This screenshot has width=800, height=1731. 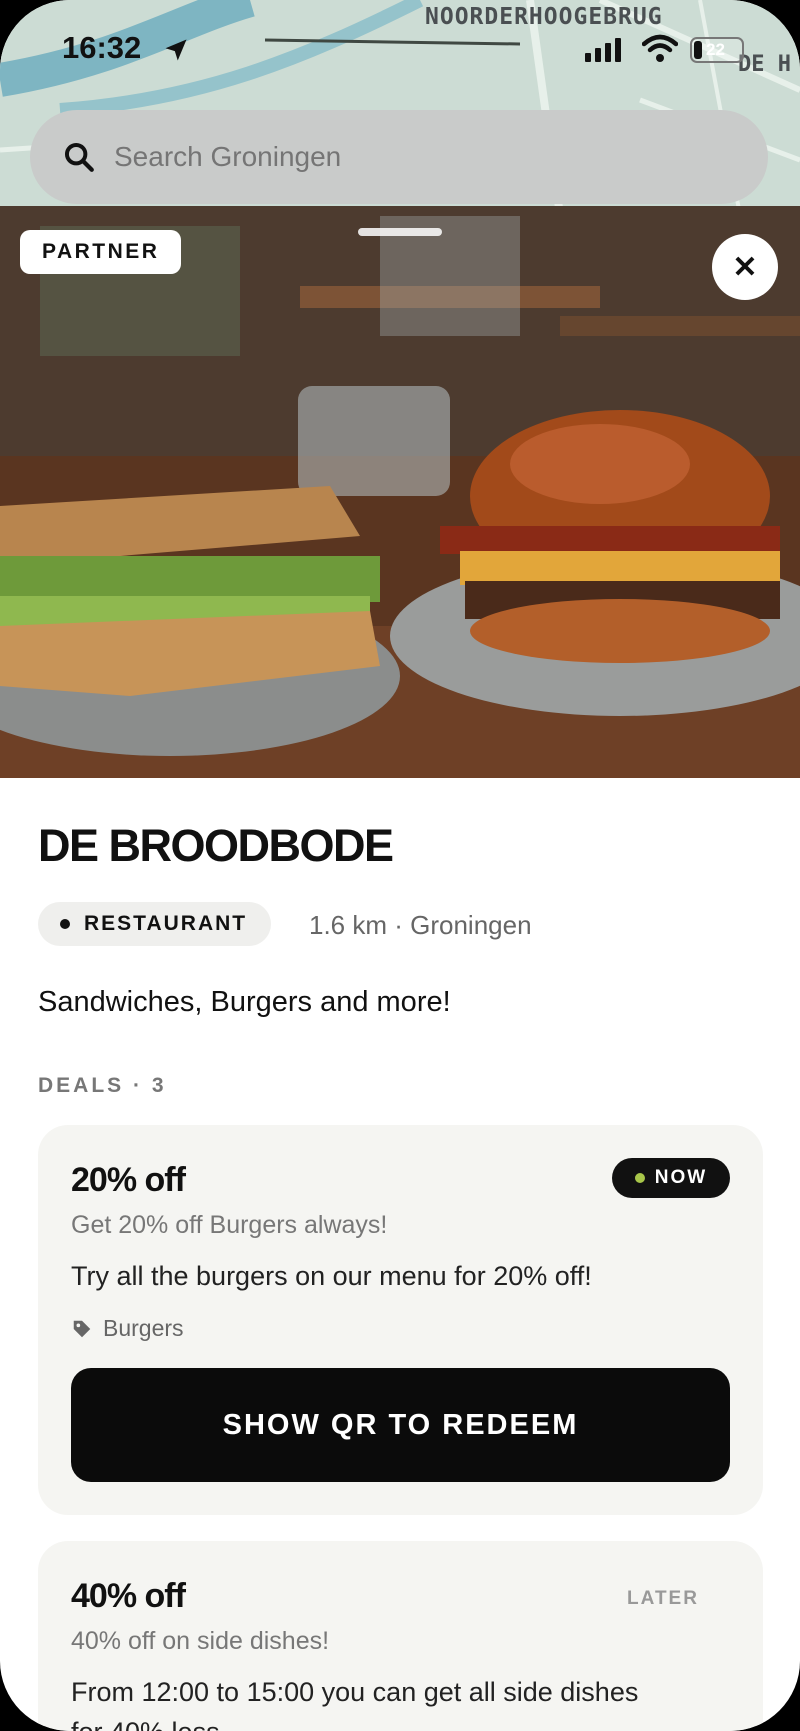 I want to click on deal-title: 40% off, so click(x=128, y=1596).